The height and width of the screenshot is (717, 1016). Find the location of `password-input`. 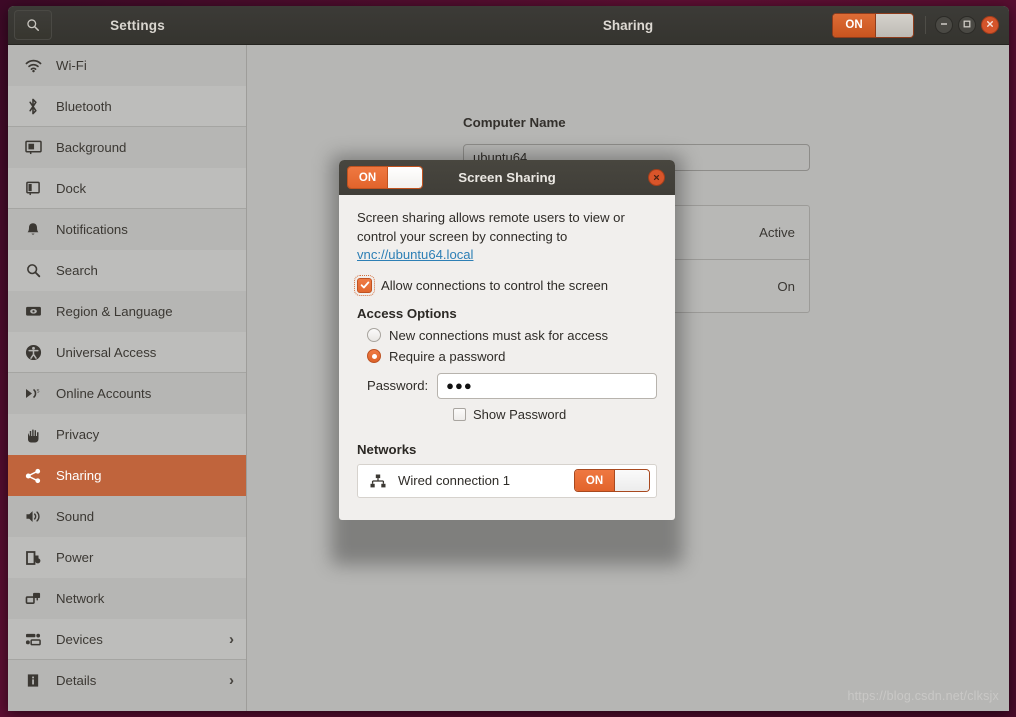

password-input is located at coordinates (547, 385).